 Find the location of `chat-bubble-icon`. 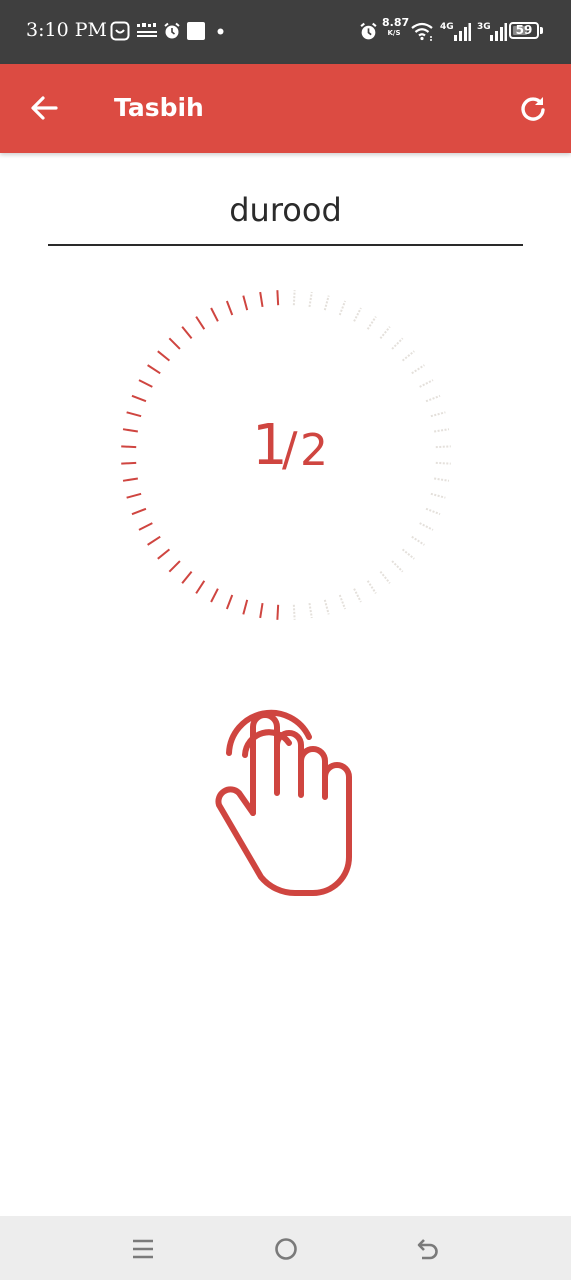

chat-bubble-icon is located at coordinates (120, 31).